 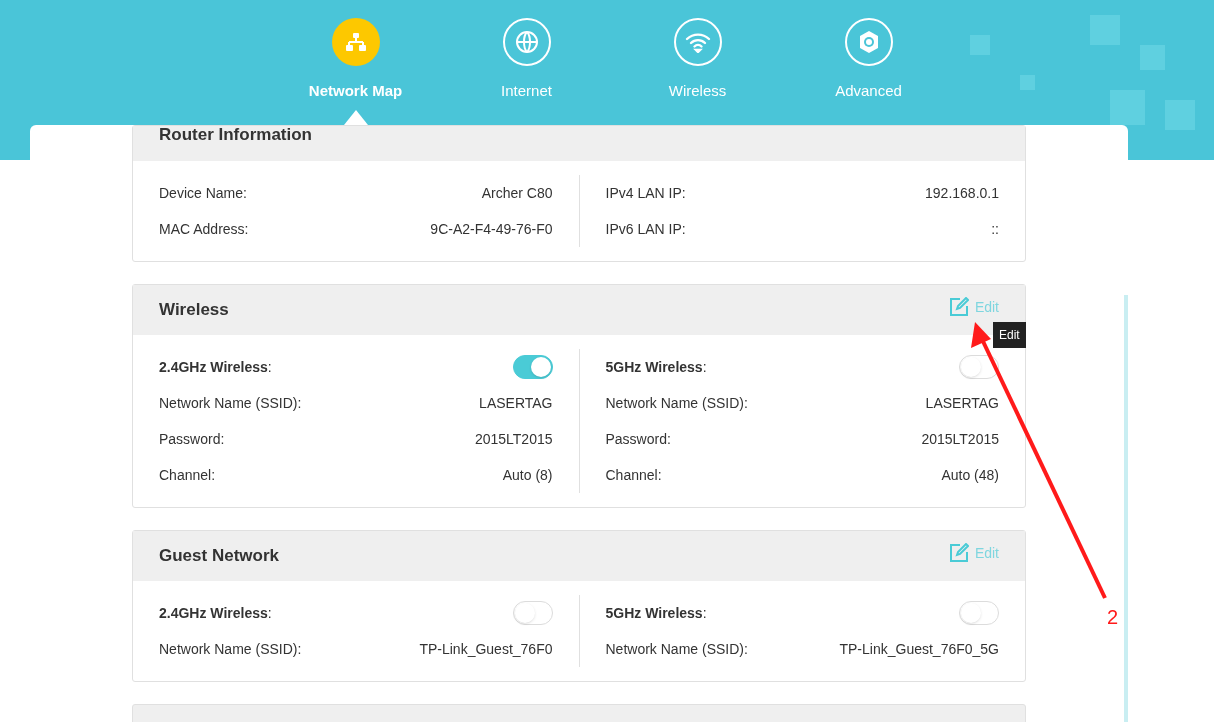 I want to click on nav-tab: Wireless, so click(x=697, y=71).